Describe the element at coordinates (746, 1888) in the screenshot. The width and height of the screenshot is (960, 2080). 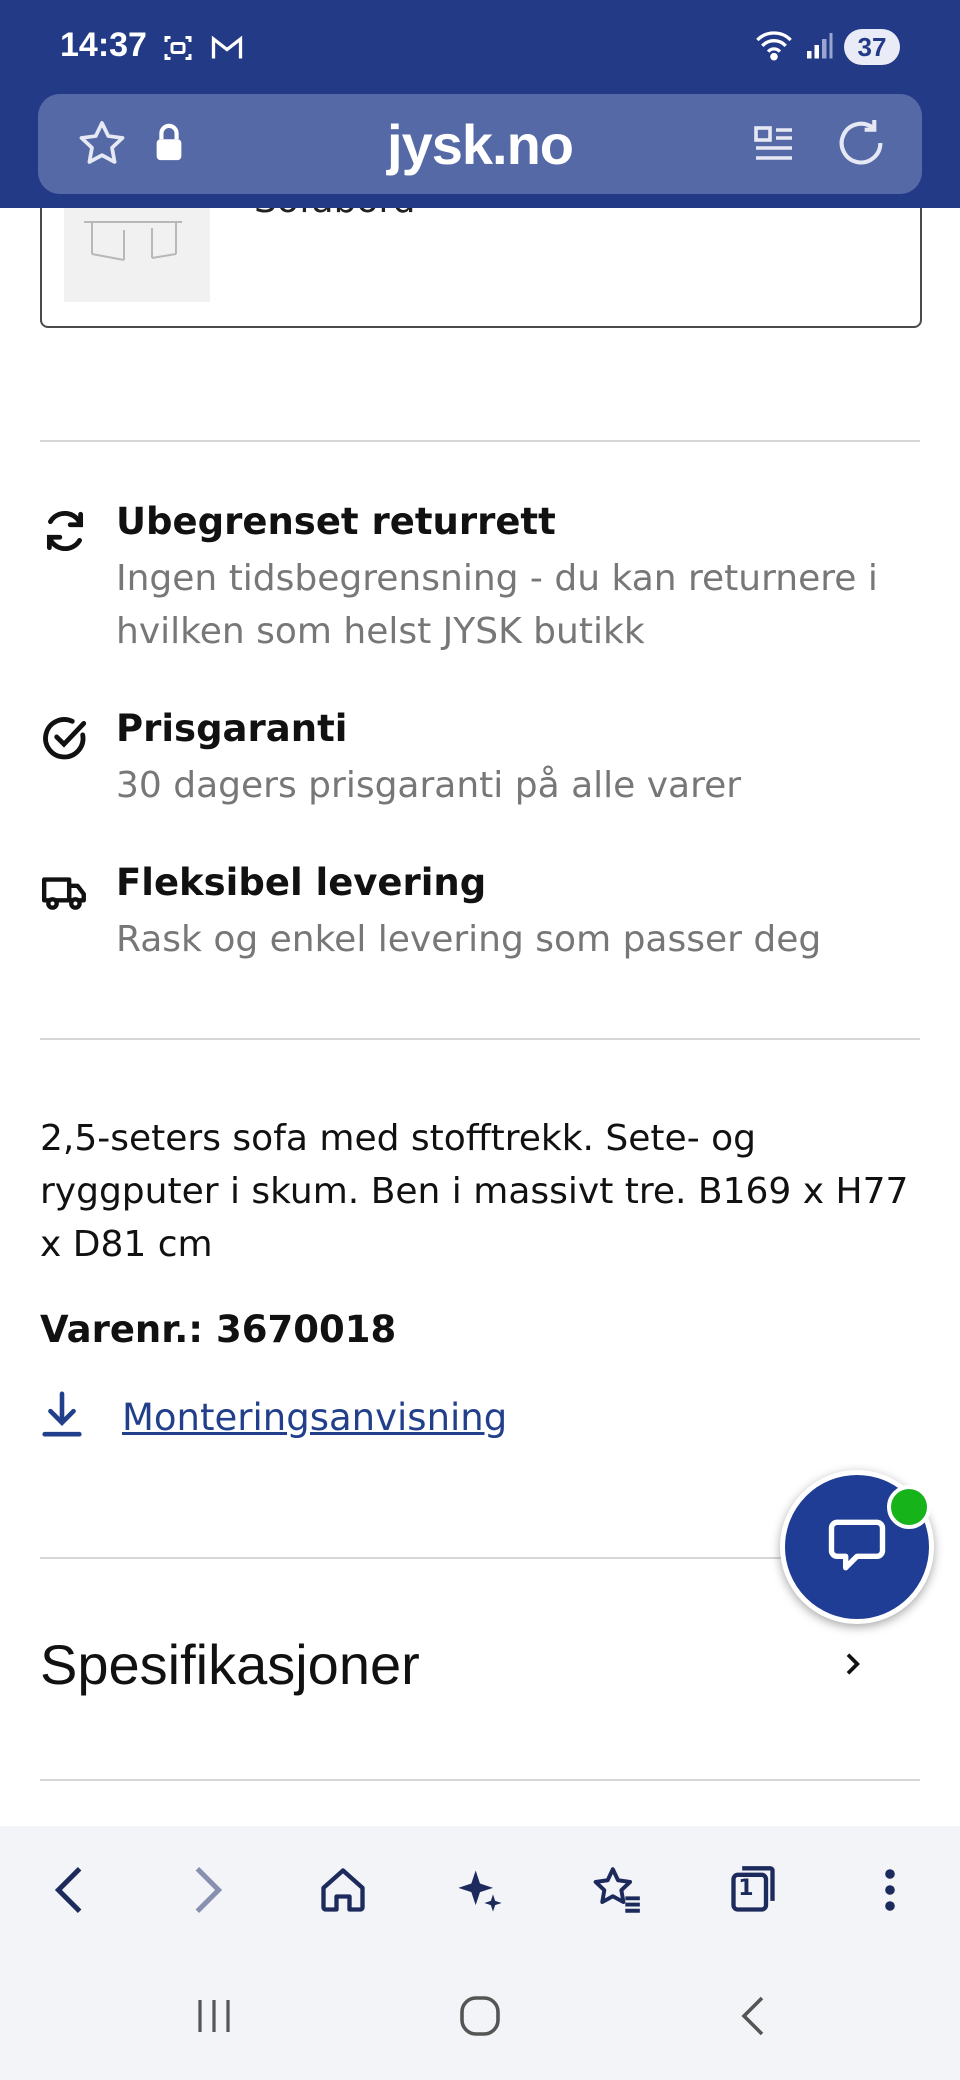
I see `tab-count: 1` at that location.